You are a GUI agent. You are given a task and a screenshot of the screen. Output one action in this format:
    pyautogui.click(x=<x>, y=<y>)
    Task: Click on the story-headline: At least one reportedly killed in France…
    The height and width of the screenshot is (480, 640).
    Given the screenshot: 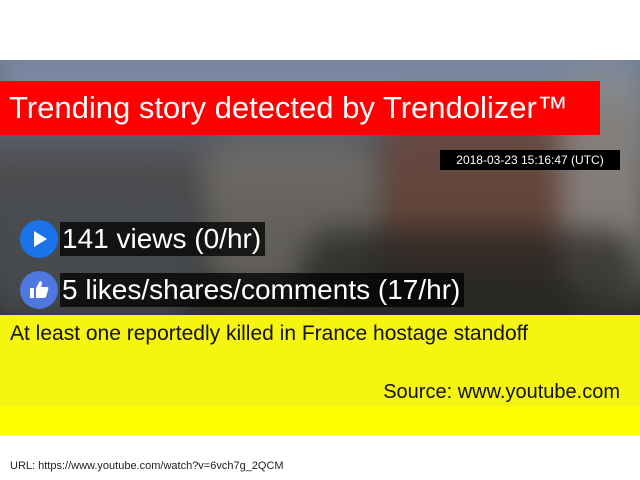 What is the action you would take?
    pyautogui.click(x=290, y=334)
    